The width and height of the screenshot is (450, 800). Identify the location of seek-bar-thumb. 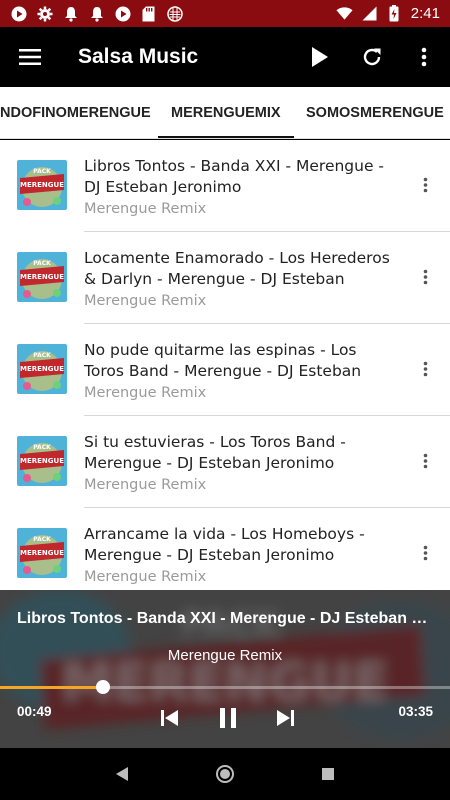
(102, 687).